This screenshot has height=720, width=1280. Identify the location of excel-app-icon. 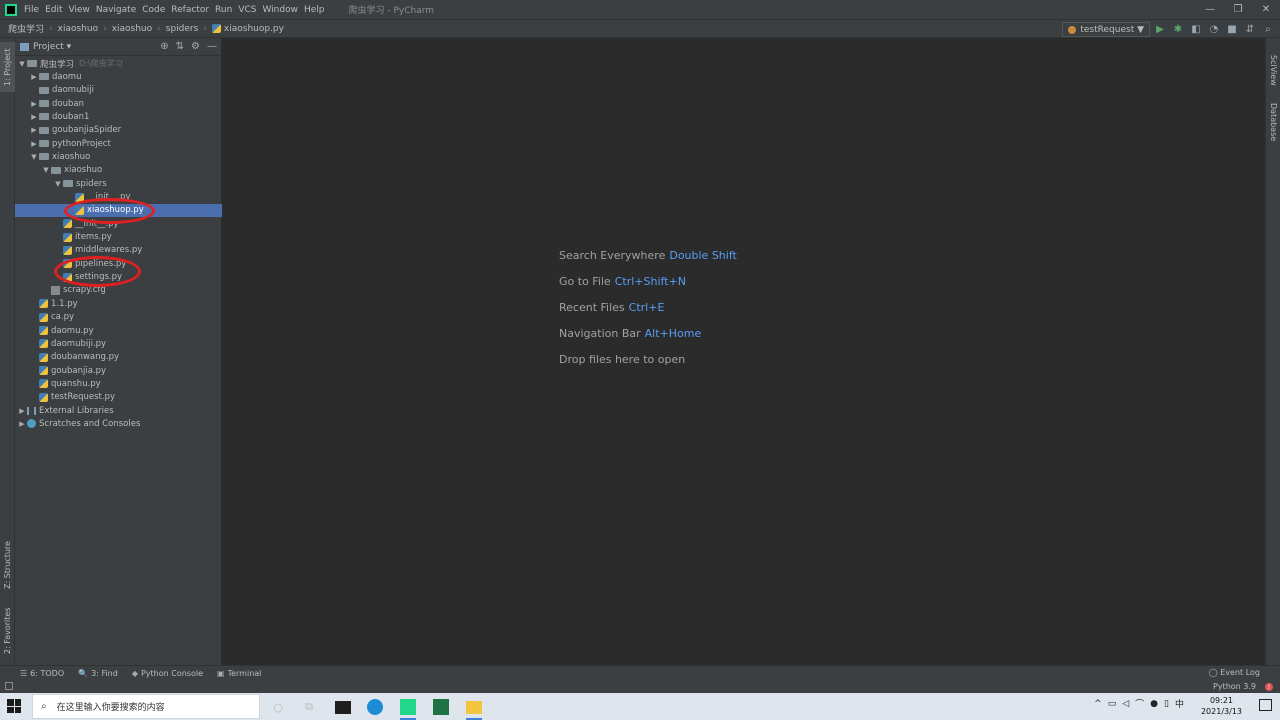
(441, 707).